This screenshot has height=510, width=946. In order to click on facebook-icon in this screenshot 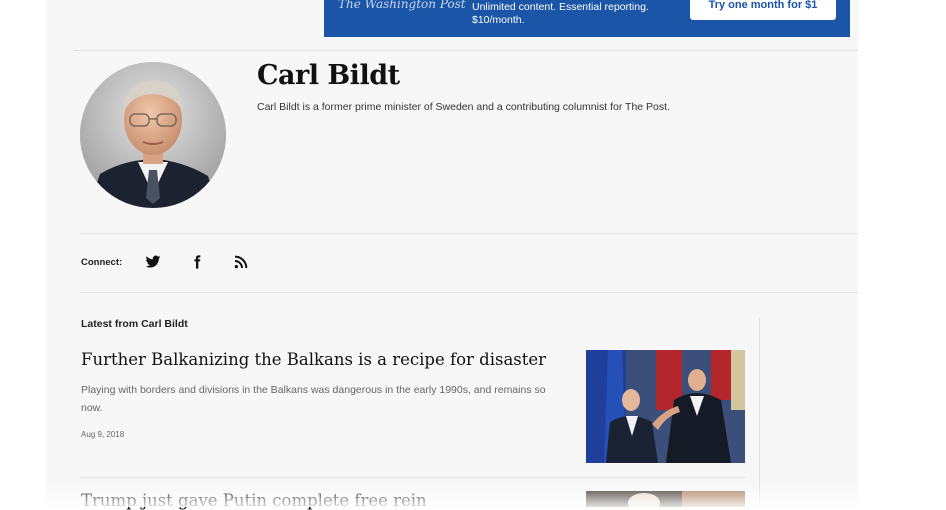, I will do `click(197, 262)`.